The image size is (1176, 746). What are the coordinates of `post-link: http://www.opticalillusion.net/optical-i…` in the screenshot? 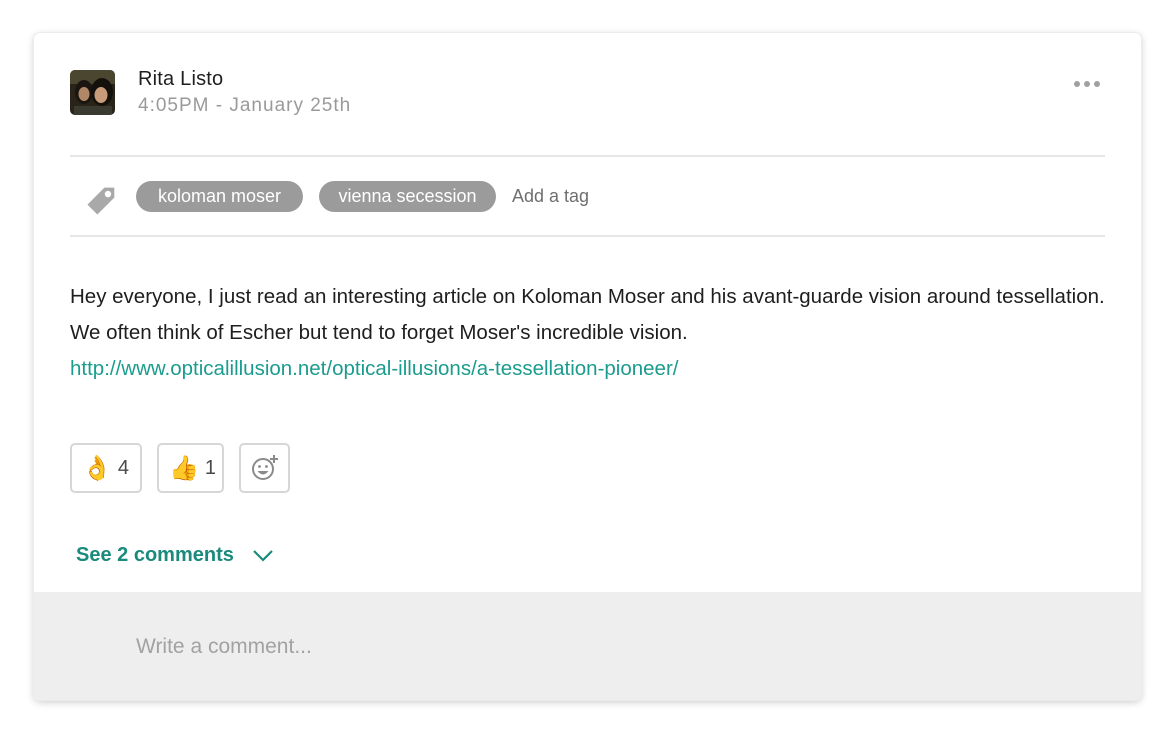 It's located at (374, 369).